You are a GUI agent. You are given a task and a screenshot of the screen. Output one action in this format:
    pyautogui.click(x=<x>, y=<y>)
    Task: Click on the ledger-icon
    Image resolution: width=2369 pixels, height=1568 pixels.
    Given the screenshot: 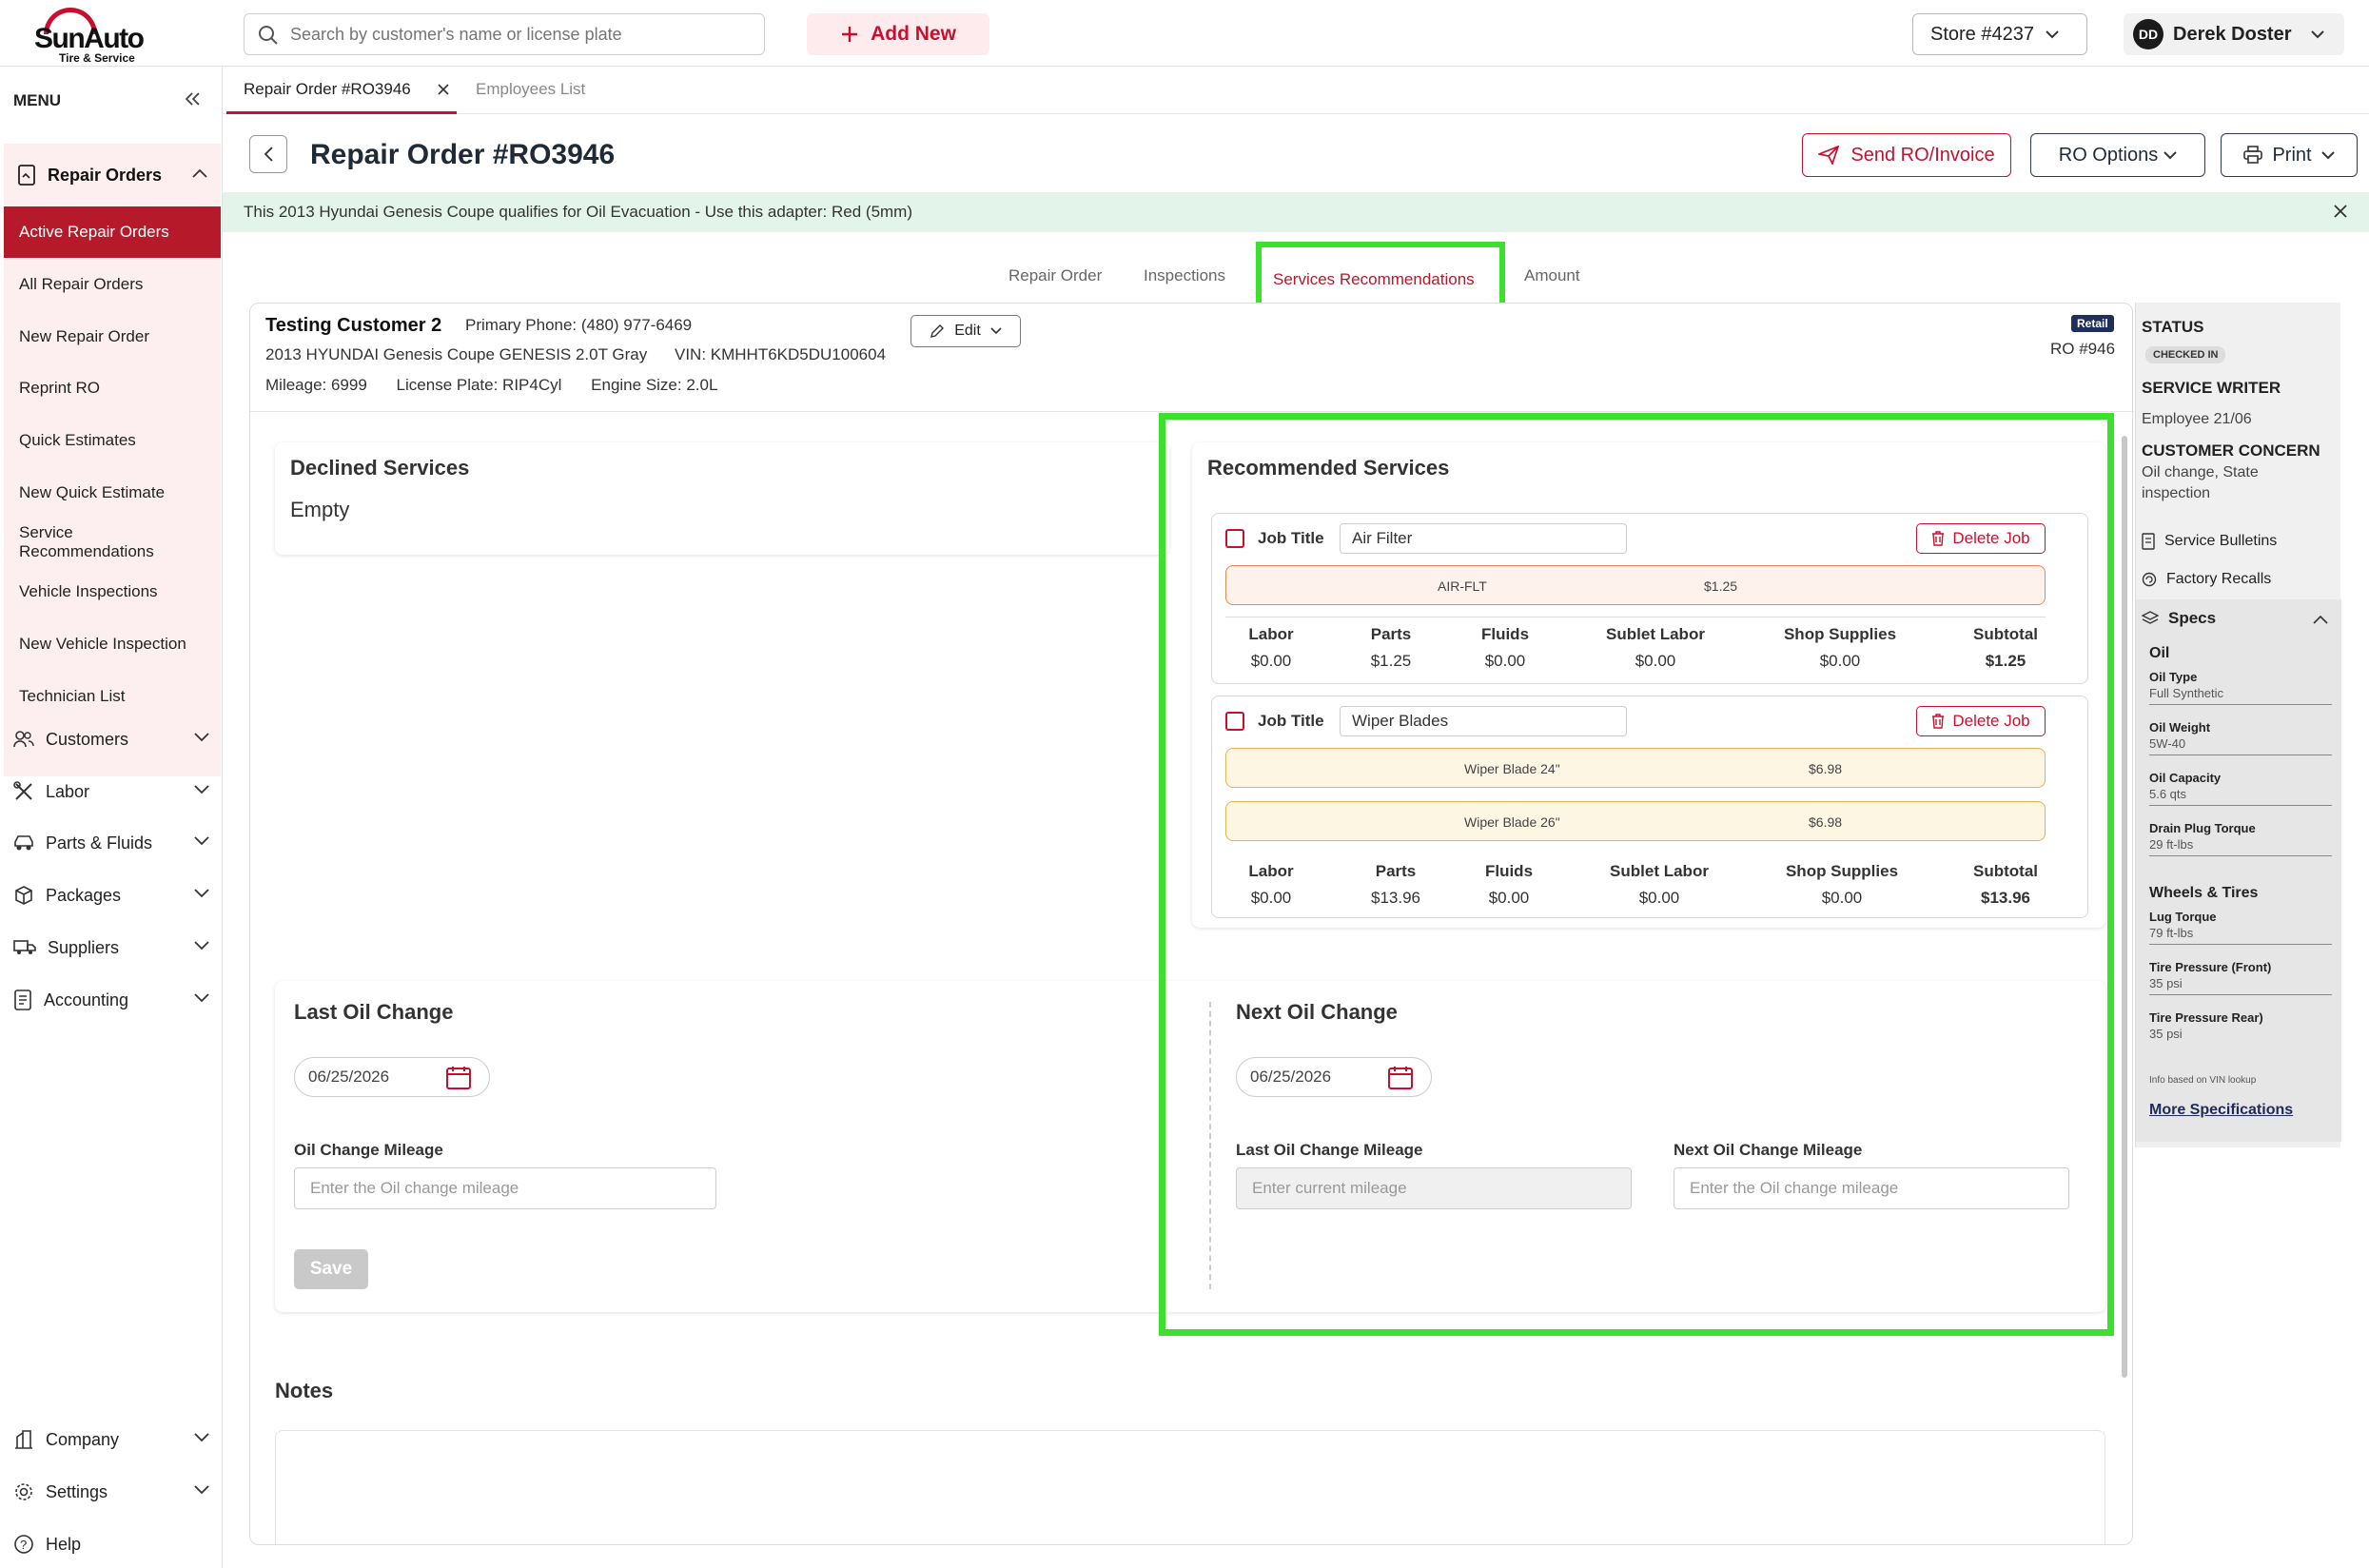 What is the action you would take?
    pyautogui.click(x=23, y=1000)
    